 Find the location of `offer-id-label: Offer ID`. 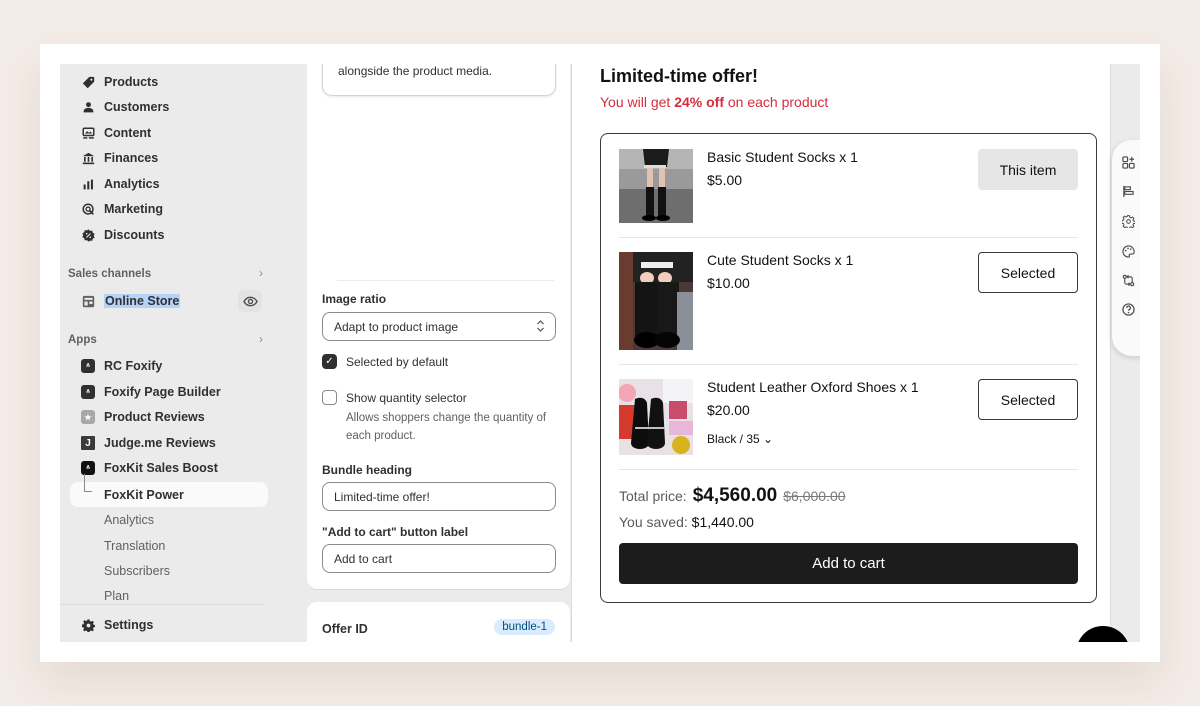

offer-id-label: Offer ID is located at coordinates (345, 629).